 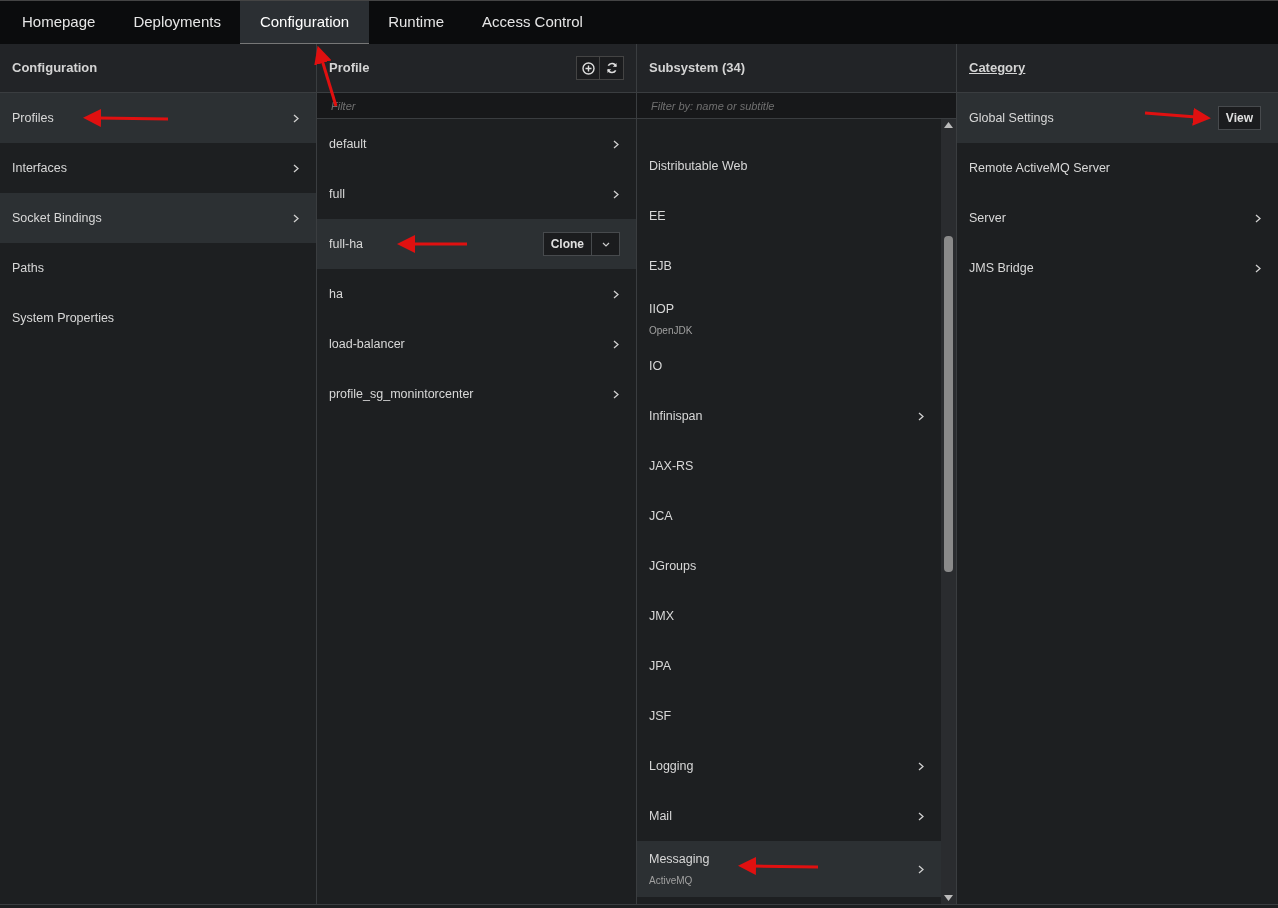 What do you see at coordinates (671, 330) in the screenshot?
I see `item-subtitle: OpenJDK` at bounding box center [671, 330].